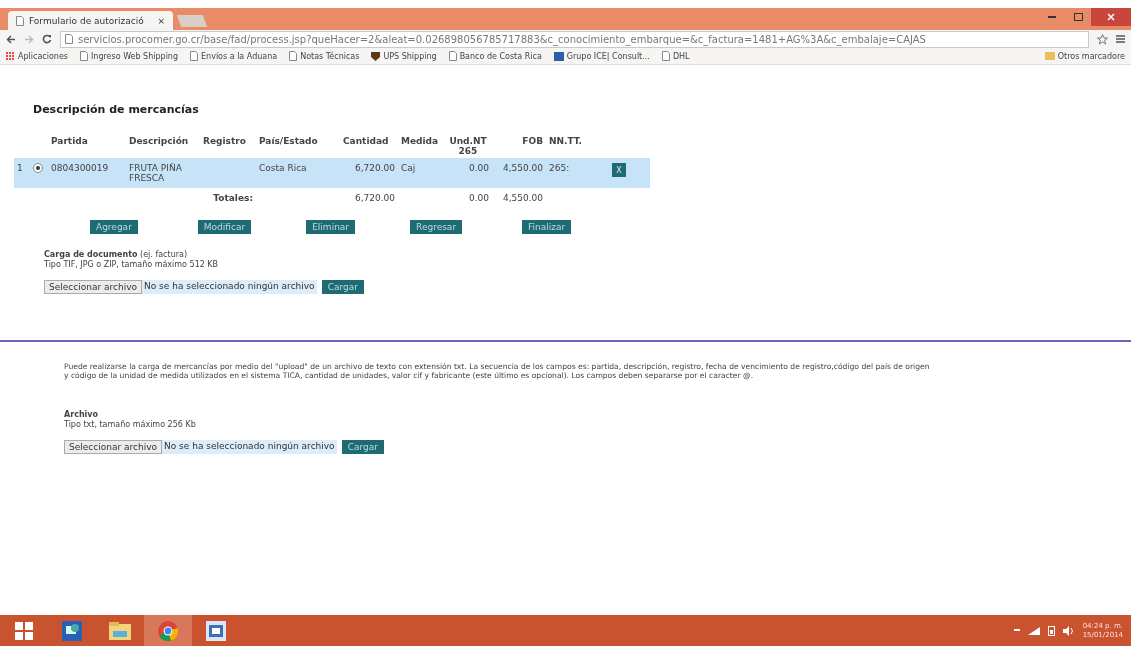 Image resolution: width=1131 pixels, height=646 pixels. Describe the element at coordinates (495, 56) in the screenshot. I see `bookmark-link: Banco de Costa Rica` at that location.